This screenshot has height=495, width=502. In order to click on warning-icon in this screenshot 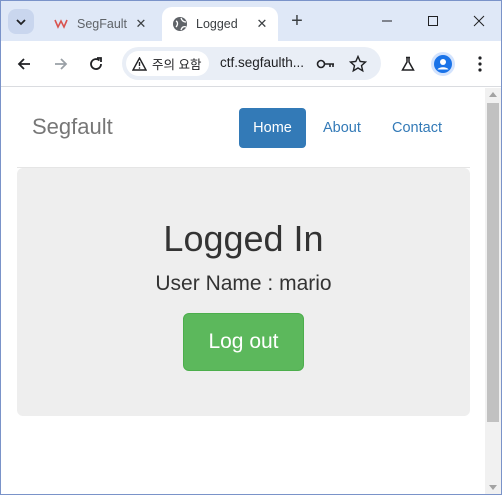, I will do `click(139, 63)`.